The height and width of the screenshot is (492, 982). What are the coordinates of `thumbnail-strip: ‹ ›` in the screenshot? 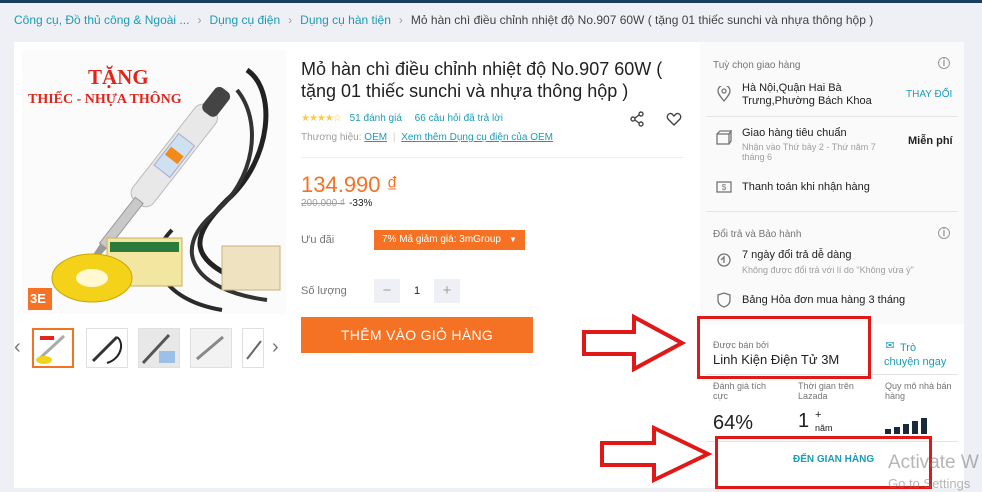 It's located at (150, 348).